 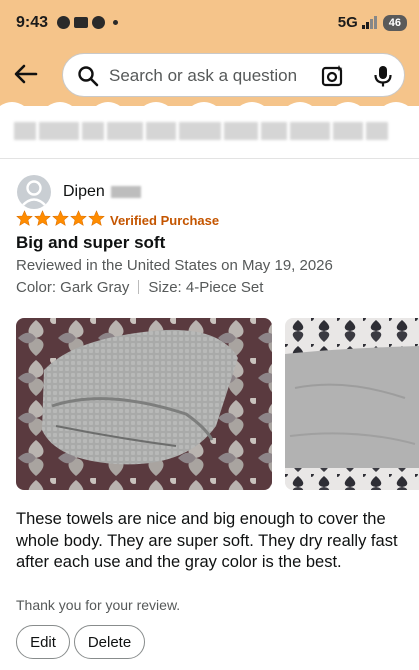 I want to click on network-label: 5G, so click(x=347, y=22).